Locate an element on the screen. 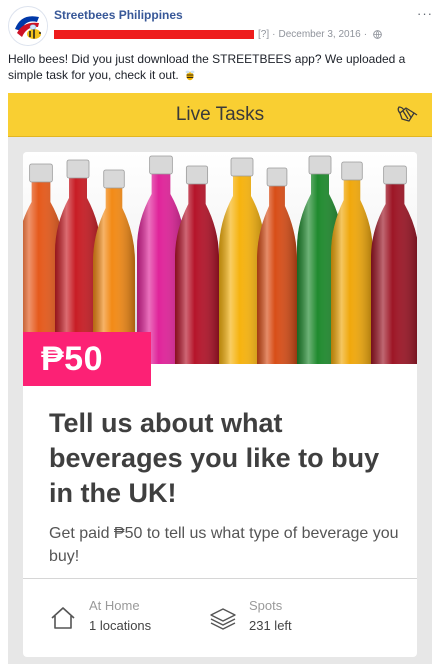  globe-icon is located at coordinates (377, 34).